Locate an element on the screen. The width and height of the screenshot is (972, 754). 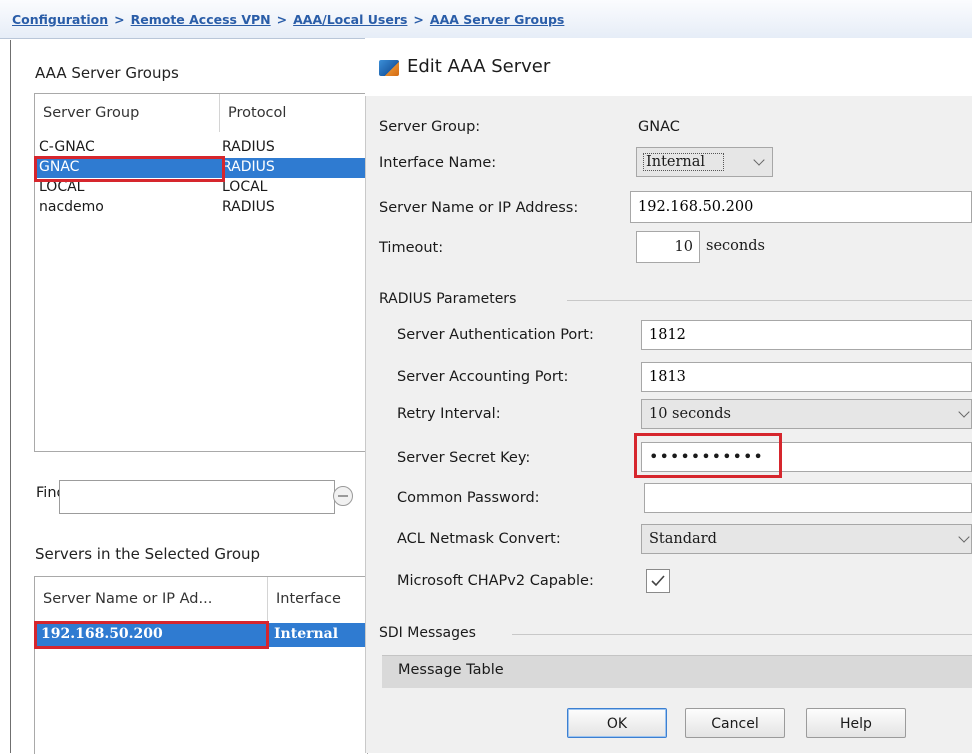
interface-name-value: Internal is located at coordinates (683, 162).